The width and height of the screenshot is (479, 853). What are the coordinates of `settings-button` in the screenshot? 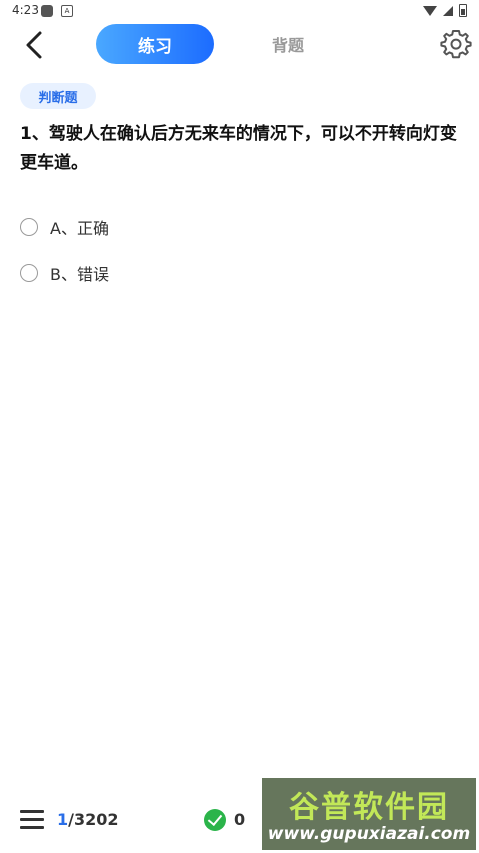 It's located at (456, 44).